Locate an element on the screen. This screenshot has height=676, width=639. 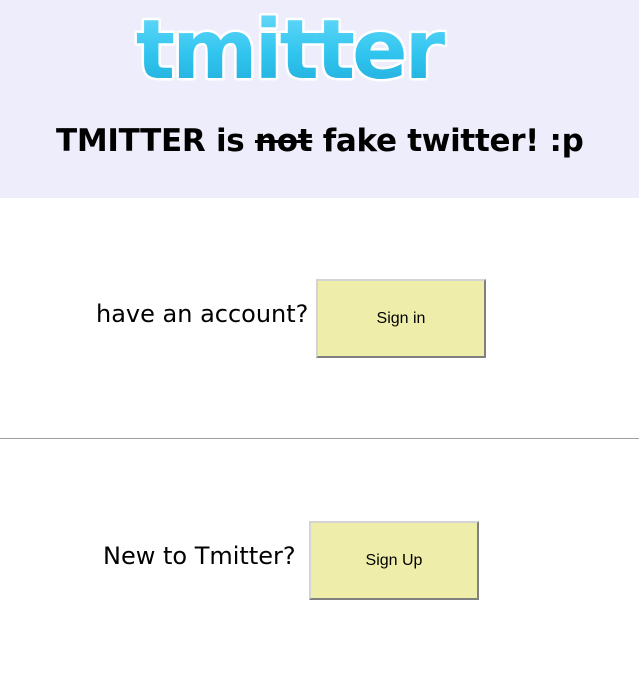
tmitter-logo: tmitter is located at coordinates (292, 47).